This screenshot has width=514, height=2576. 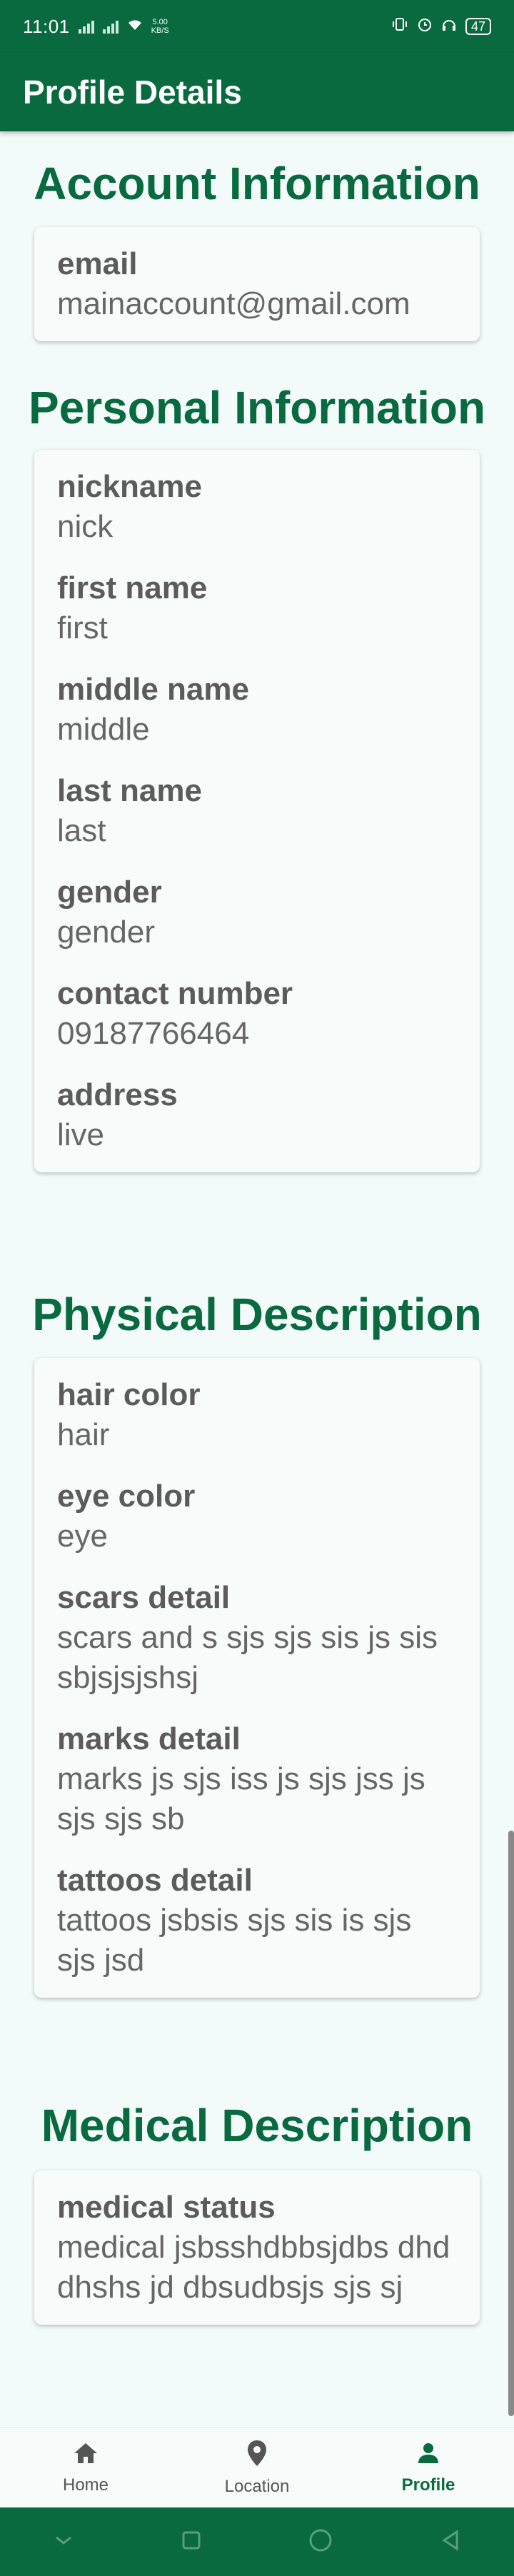 What do you see at coordinates (257, 1415) in the screenshot?
I see `field-hair-color: hair color hair` at bounding box center [257, 1415].